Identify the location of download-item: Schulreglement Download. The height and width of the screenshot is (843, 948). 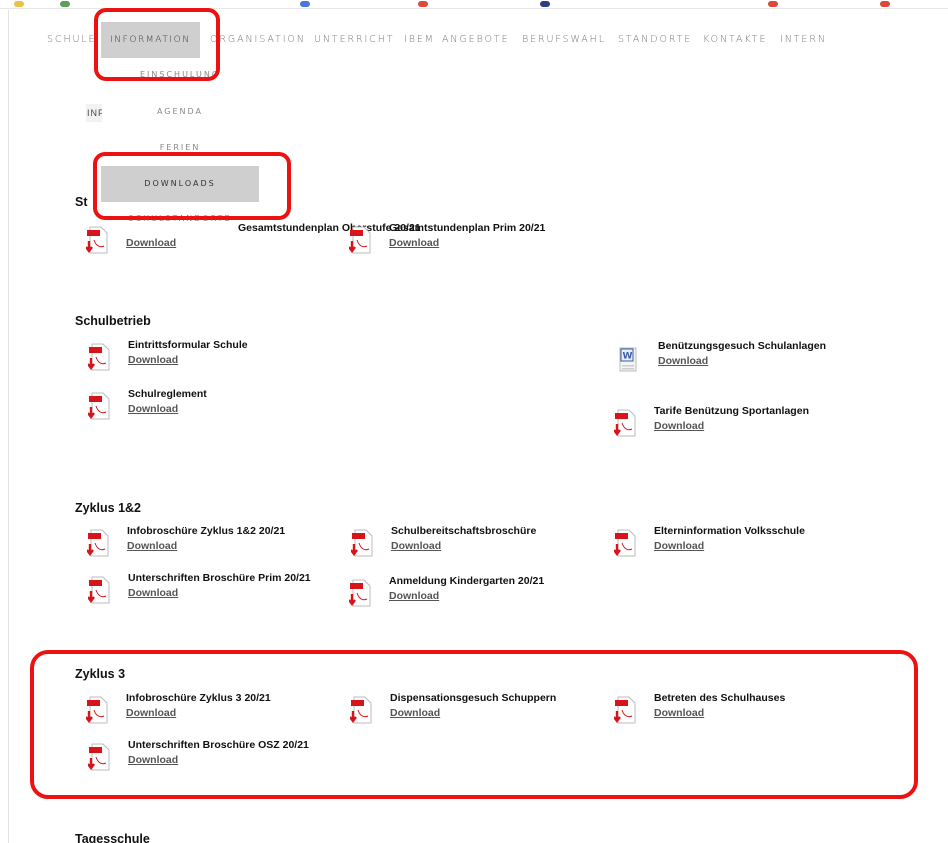
(213, 406).